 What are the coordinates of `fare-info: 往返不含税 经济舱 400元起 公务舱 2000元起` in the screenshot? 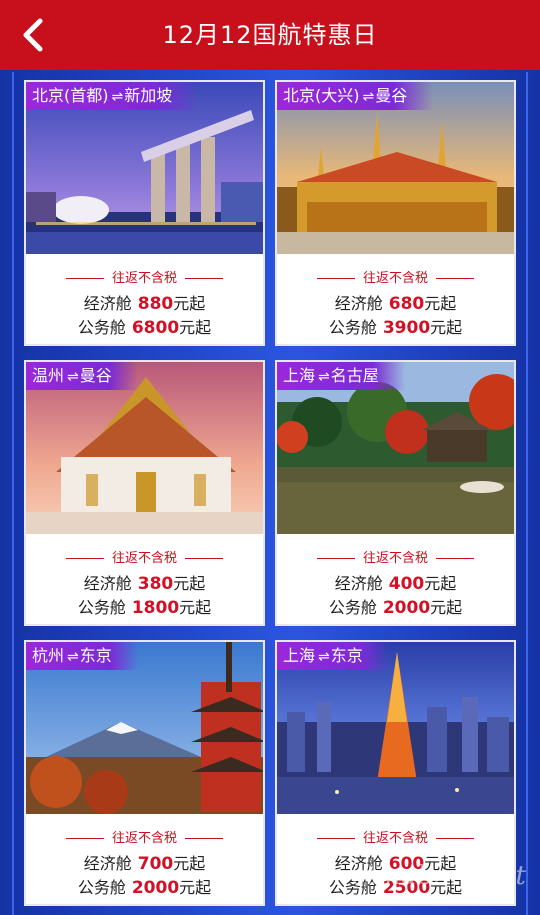 It's located at (395, 579).